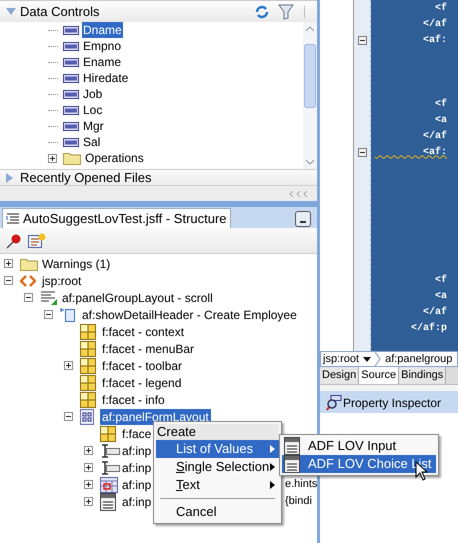 The width and height of the screenshot is (458, 543). Describe the element at coordinates (62, 280) in the screenshot. I see `tree-item: jsp:root` at that location.